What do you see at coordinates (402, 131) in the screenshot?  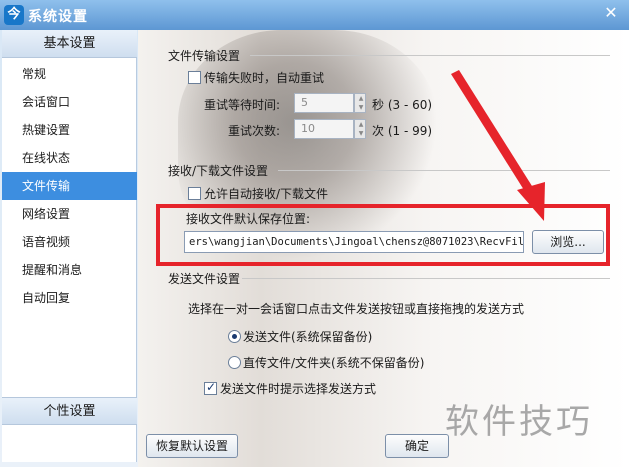 I see `retry-count-range: 次 (1 - 99)` at bounding box center [402, 131].